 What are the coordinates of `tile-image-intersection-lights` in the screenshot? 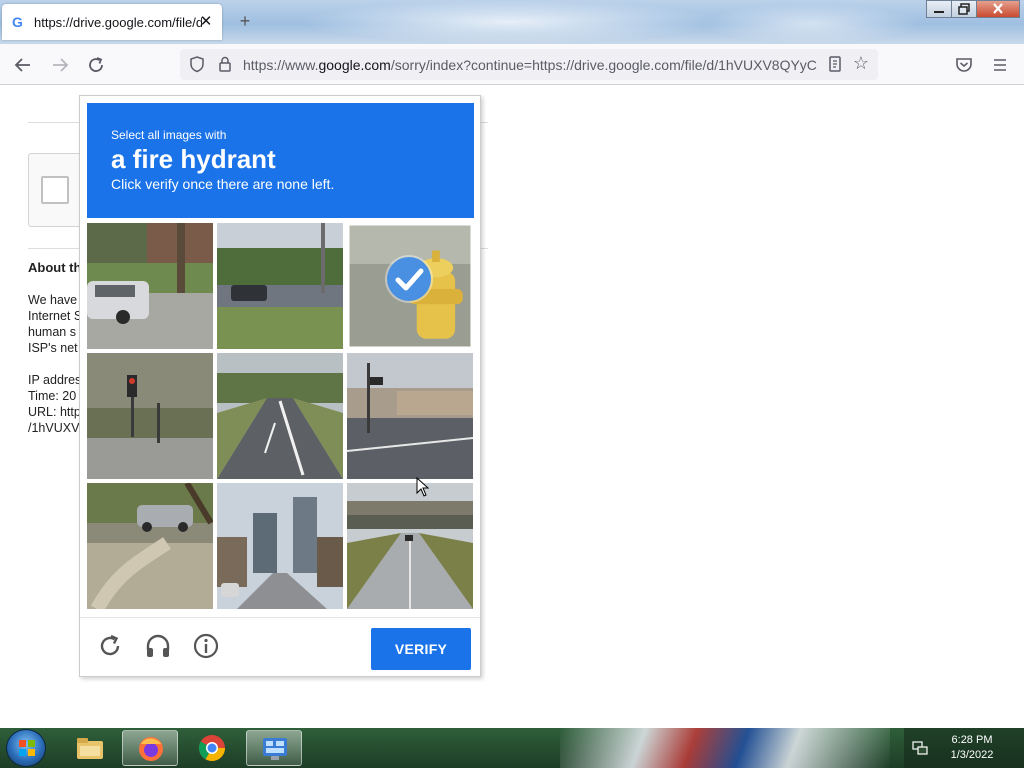 It's located at (150, 416).